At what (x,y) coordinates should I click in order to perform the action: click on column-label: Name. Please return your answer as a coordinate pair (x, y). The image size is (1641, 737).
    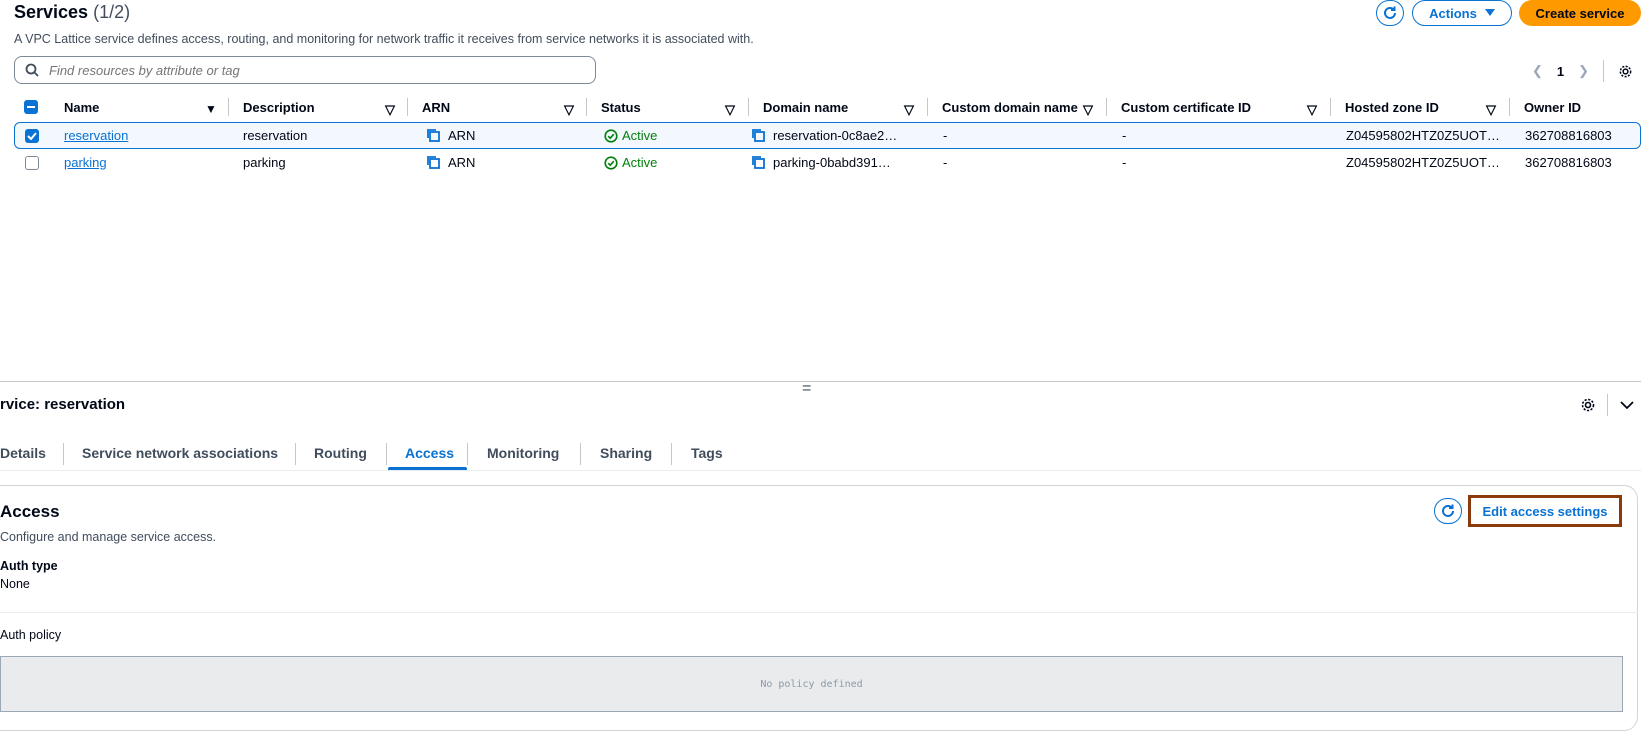
    Looking at the image, I should click on (82, 107).